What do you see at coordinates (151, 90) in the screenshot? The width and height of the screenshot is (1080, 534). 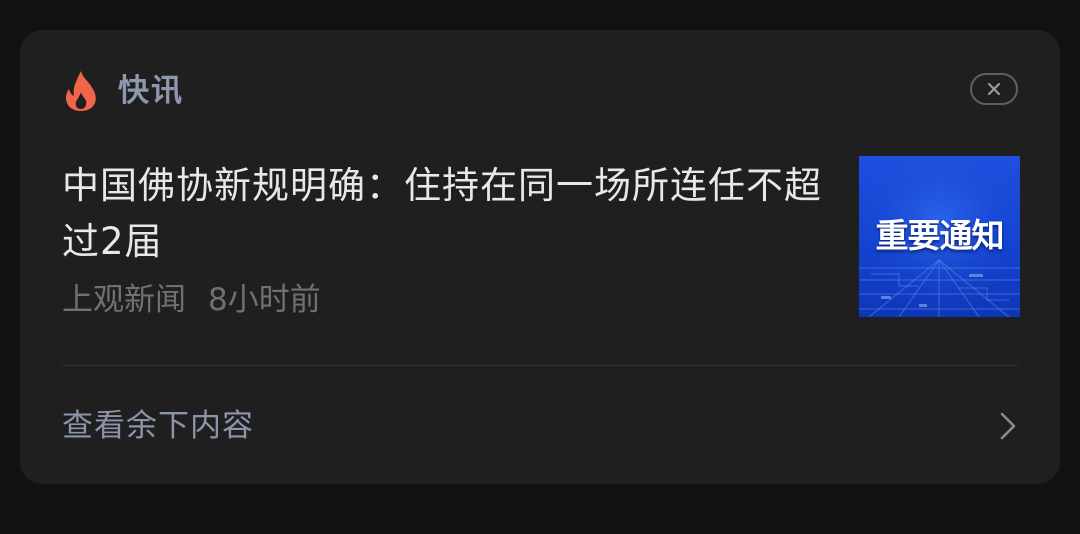 I see `section-title: 快讯` at bounding box center [151, 90].